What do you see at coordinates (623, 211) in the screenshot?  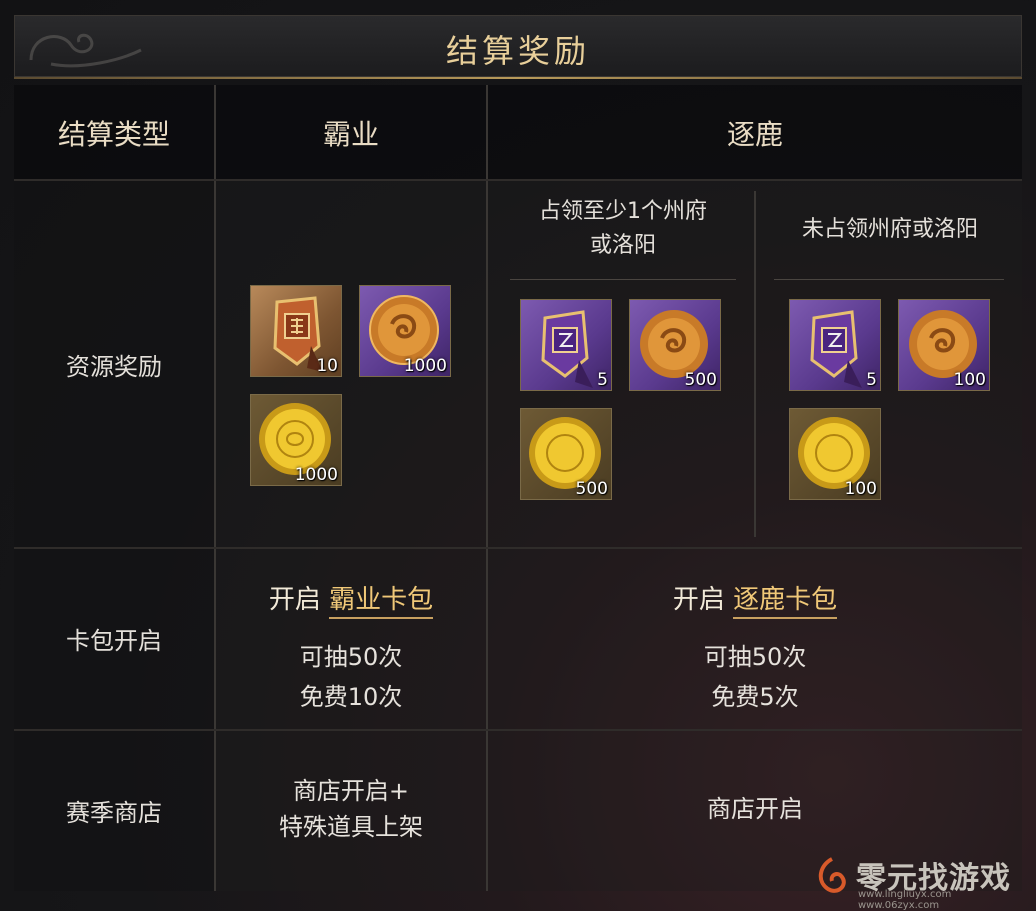 I see `zhulu-occupy-line1: 占领至少1个州府` at bounding box center [623, 211].